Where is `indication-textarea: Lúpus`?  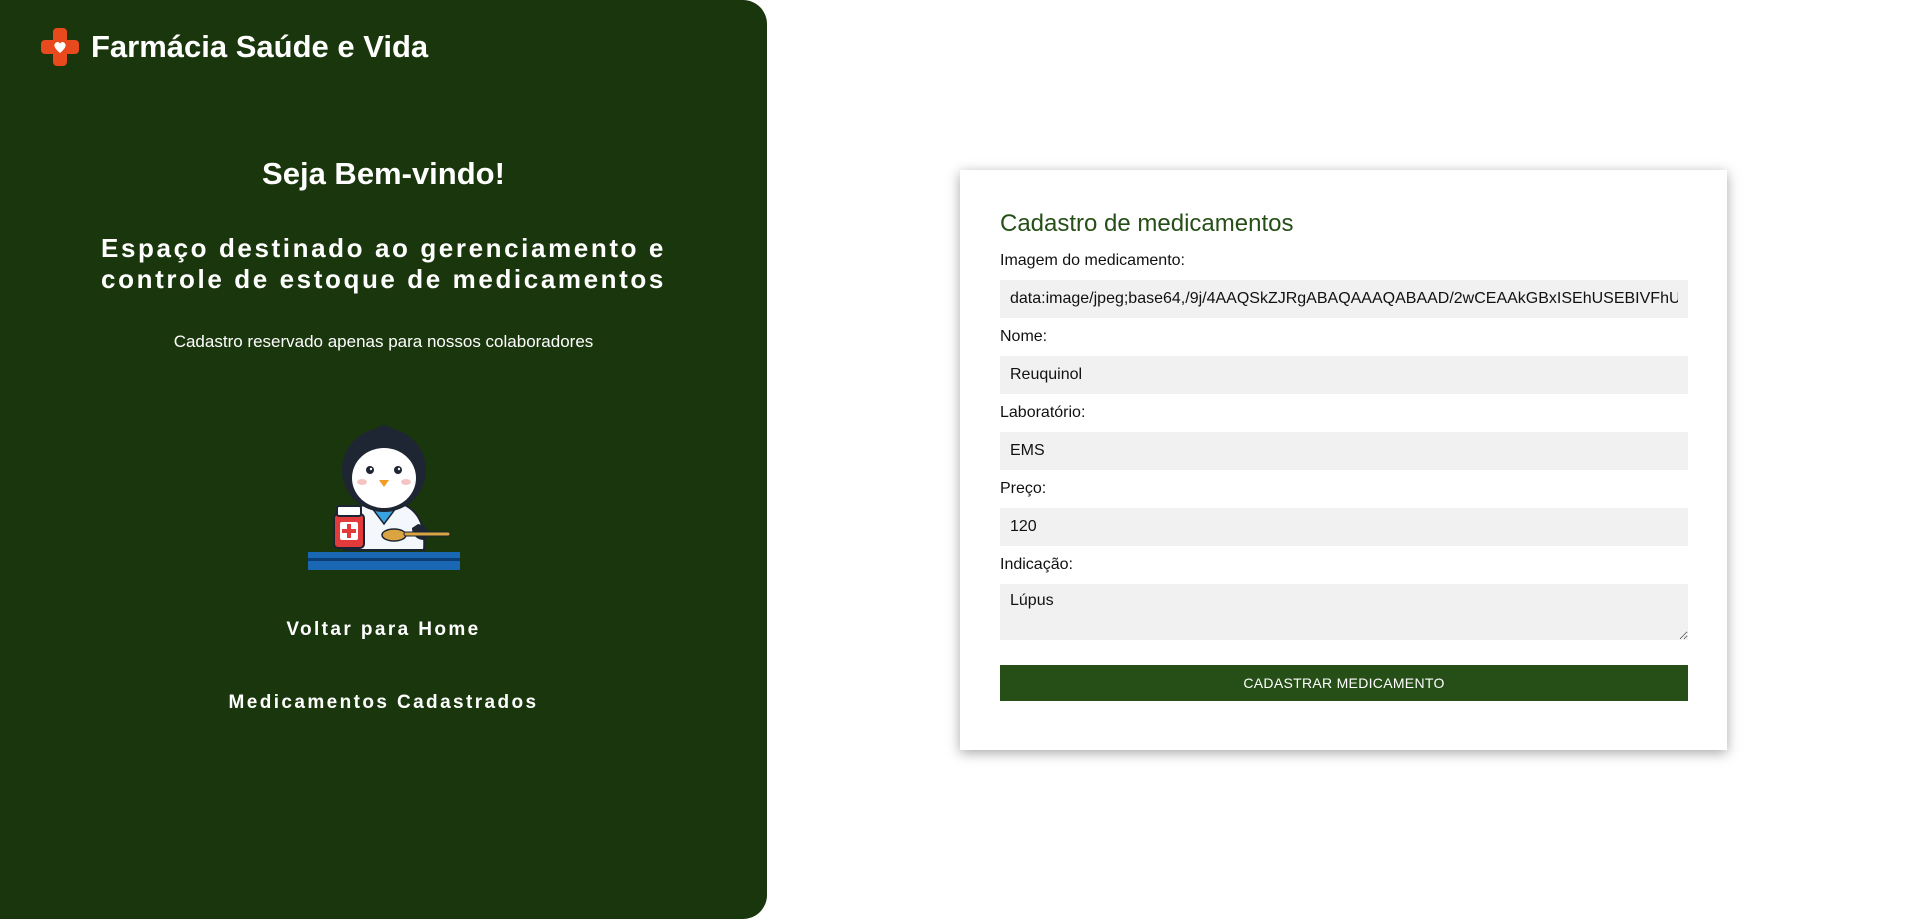 indication-textarea: Lúpus is located at coordinates (1344, 612).